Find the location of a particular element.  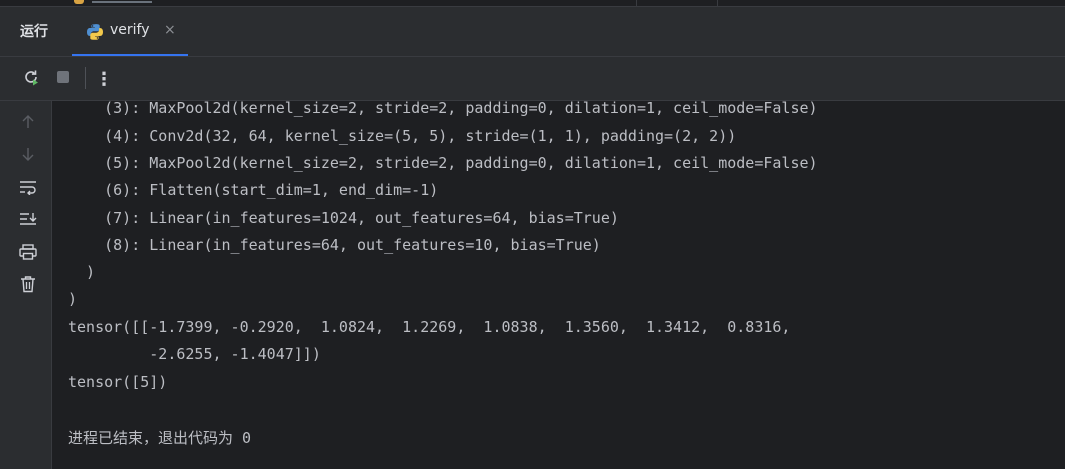

console-line: (6): Flatten(start_dim=1, end_dim=-1) is located at coordinates (253, 190).